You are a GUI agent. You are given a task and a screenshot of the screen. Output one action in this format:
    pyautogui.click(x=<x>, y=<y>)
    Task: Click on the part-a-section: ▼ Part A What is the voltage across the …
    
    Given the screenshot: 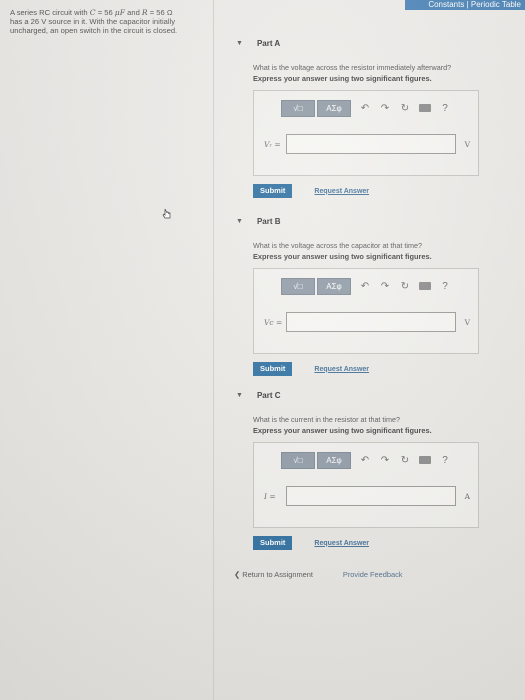 What is the action you would take?
    pyautogui.click(x=368, y=117)
    